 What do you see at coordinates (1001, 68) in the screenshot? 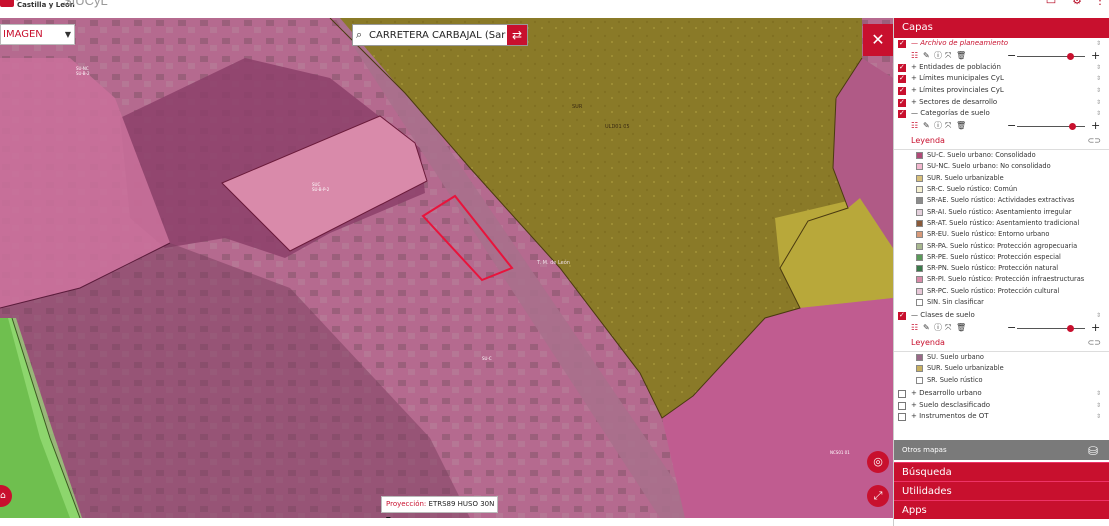
I see `layer-entidades: + Entidades de población ⇕` at bounding box center [1001, 68].